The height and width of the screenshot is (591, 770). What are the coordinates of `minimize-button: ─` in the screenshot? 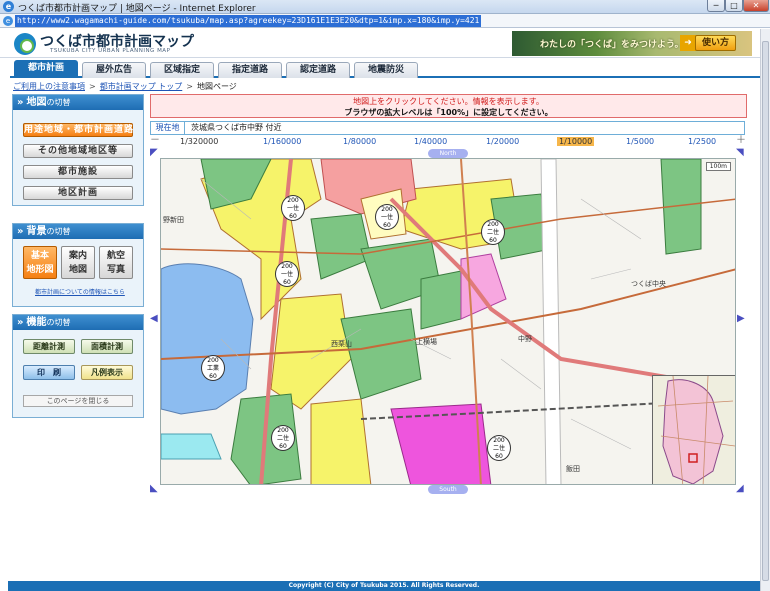 It's located at (716, 6).